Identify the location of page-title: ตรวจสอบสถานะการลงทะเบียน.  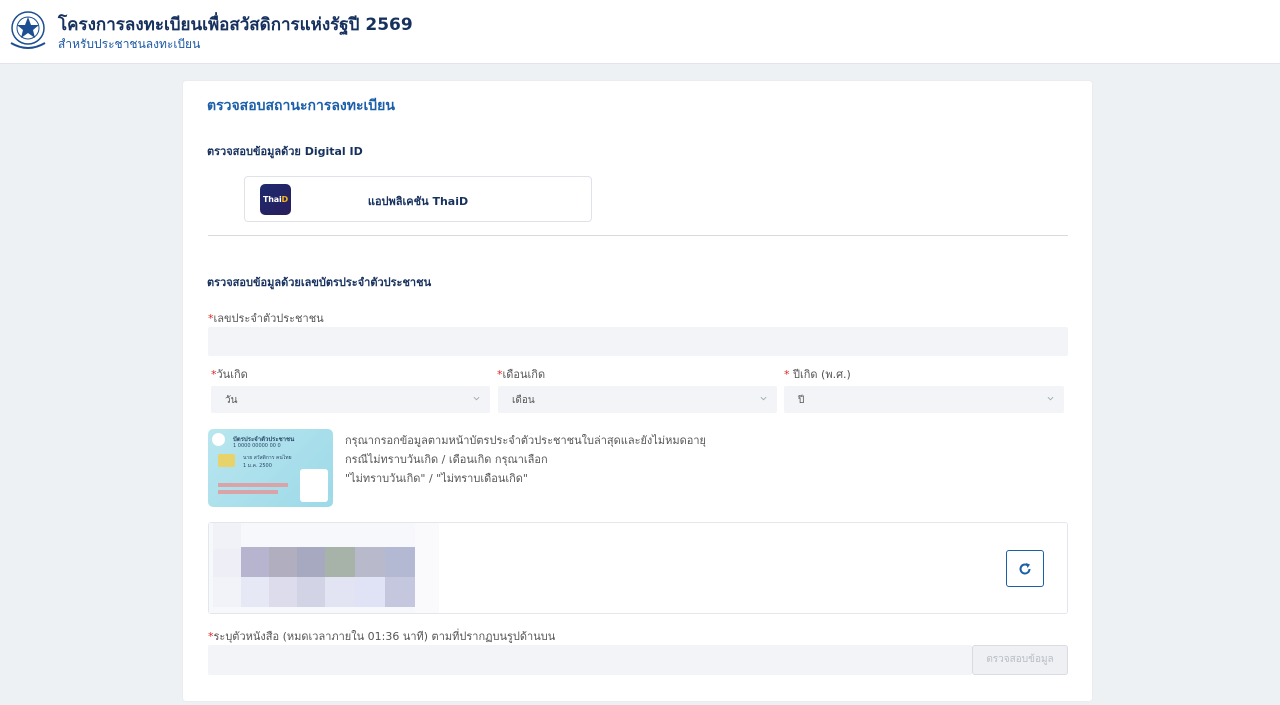
(301, 106).